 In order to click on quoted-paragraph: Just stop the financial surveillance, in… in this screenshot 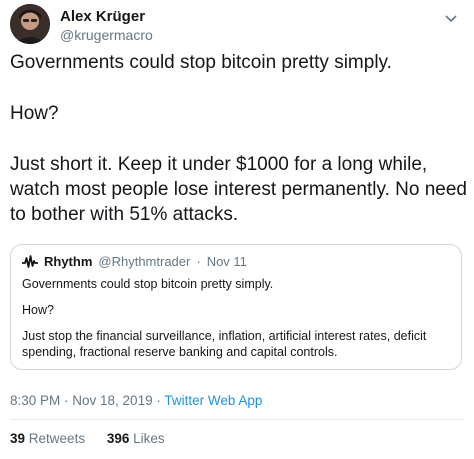, I will do `click(224, 344)`.